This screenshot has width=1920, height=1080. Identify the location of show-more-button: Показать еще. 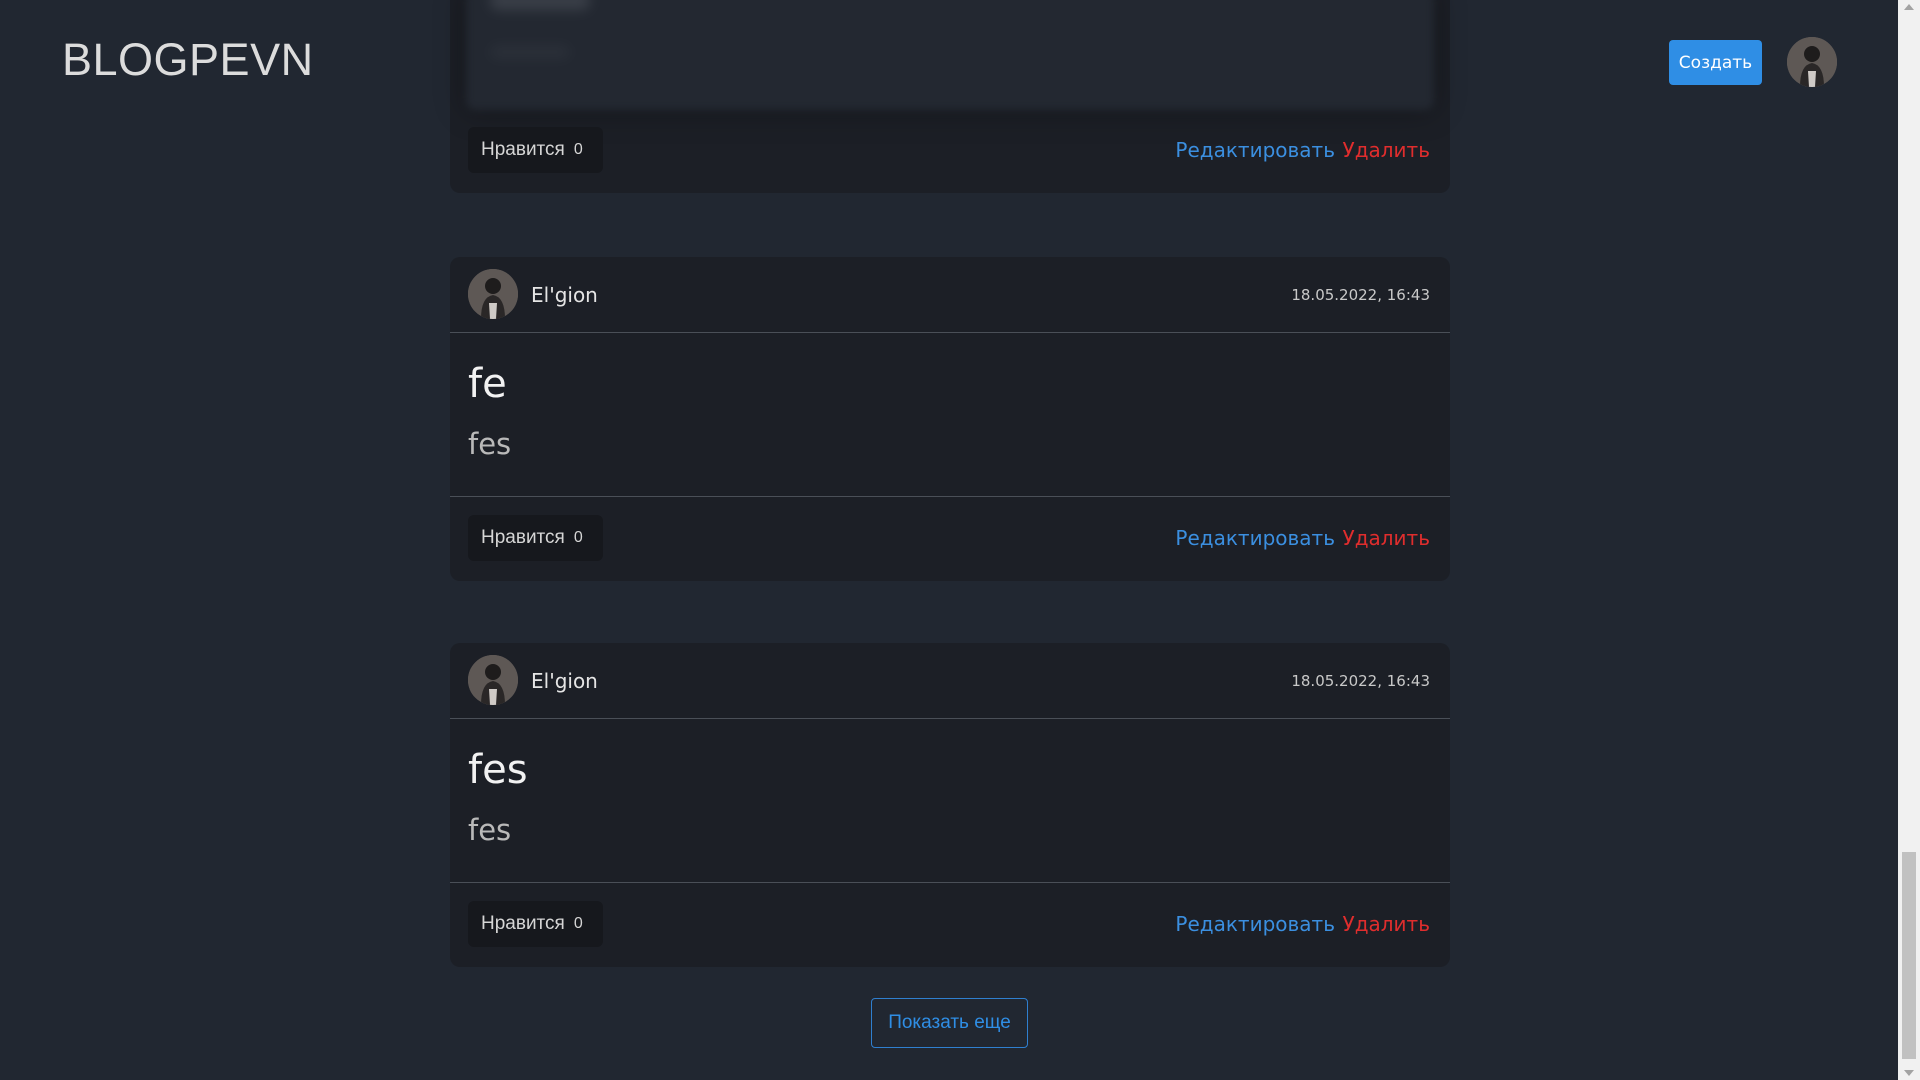
(949, 1023).